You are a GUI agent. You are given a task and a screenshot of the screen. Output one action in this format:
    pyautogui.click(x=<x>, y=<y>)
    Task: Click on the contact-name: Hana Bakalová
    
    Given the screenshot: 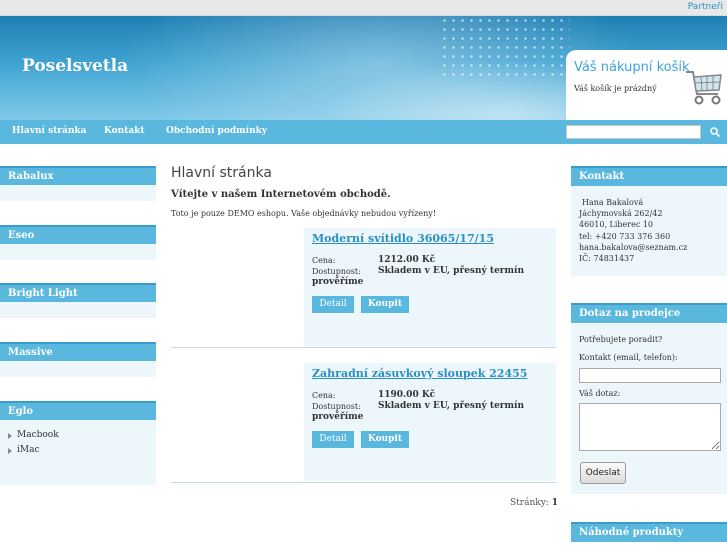 What is the action you would take?
    pyautogui.click(x=613, y=202)
    